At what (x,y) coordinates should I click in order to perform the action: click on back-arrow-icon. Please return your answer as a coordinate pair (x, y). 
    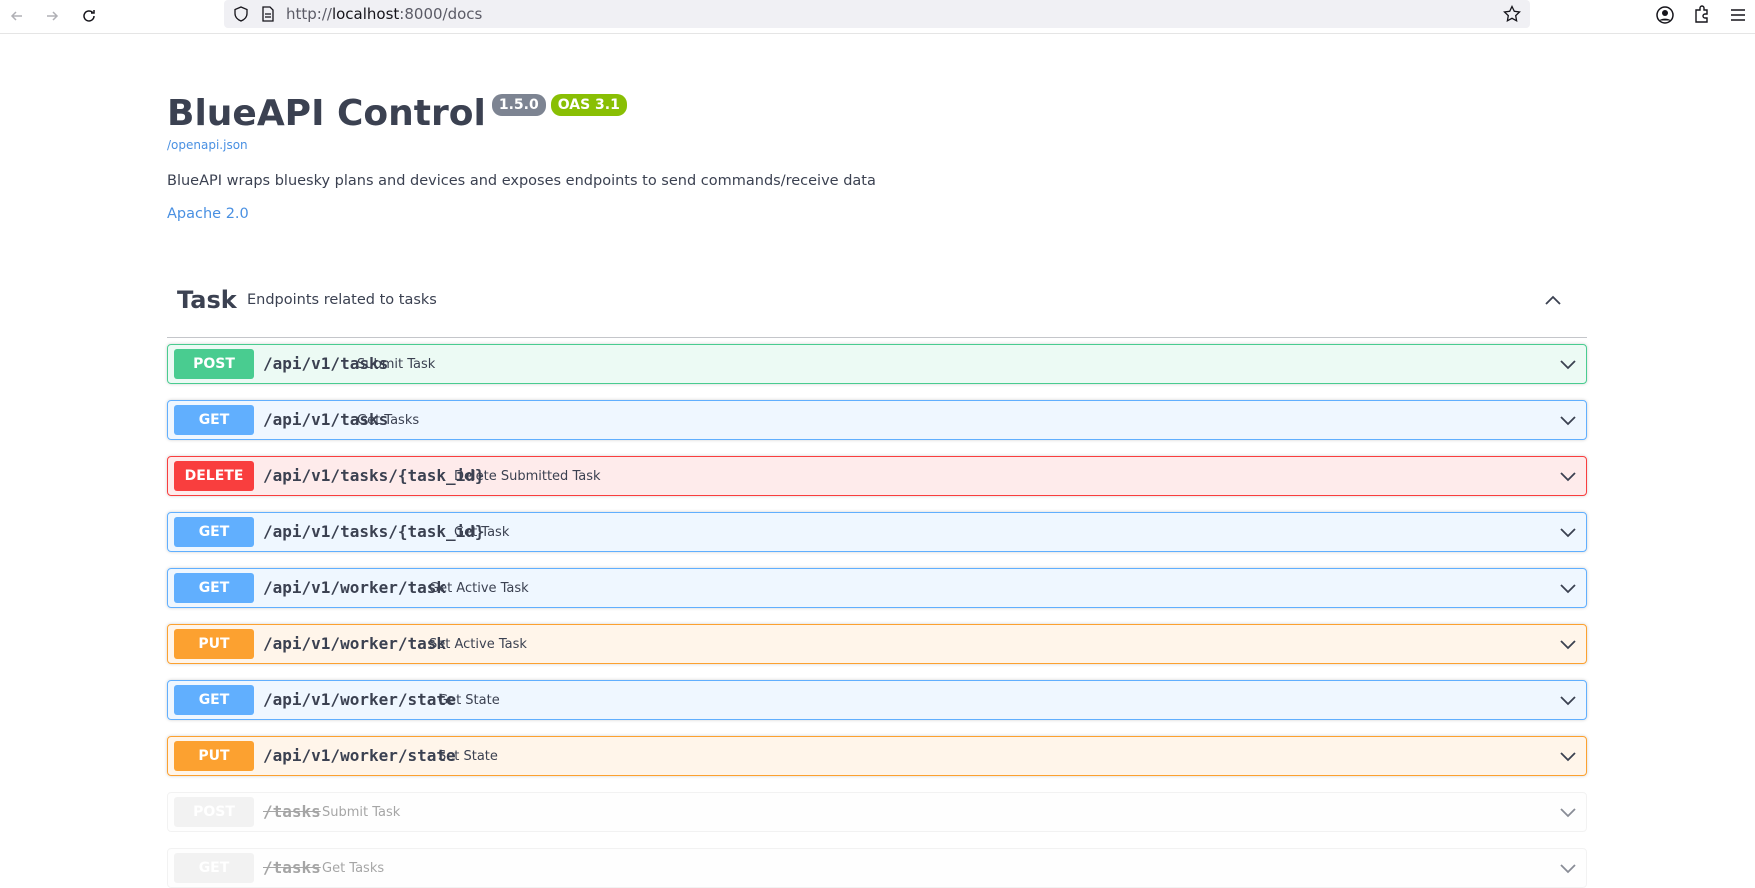
    Looking at the image, I should click on (16, 16).